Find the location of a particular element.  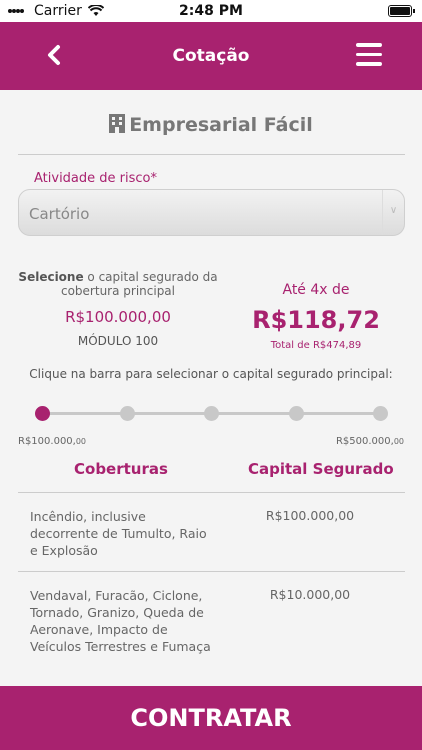

installments-label: Até 4x de is located at coordinates (316, 290).